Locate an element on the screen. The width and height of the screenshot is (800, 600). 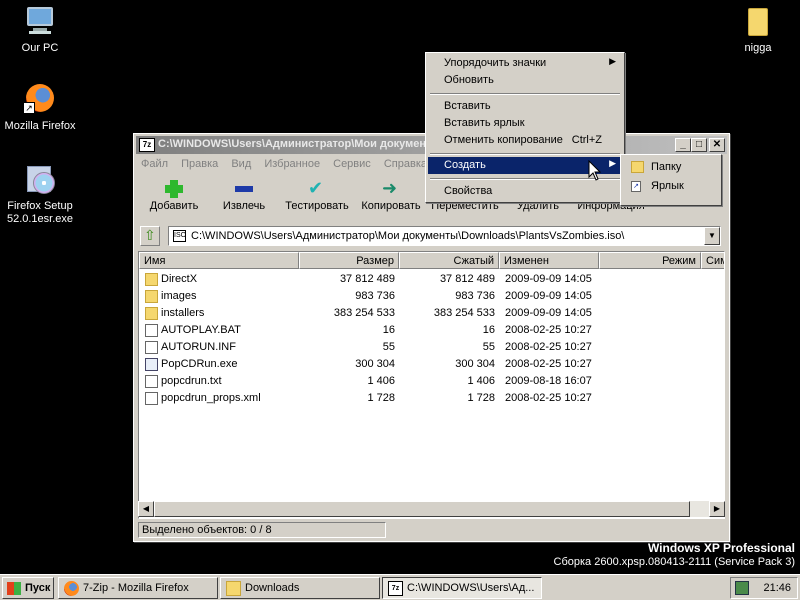
column-header-packed: Сжатый is located at coordinates (449, 260).